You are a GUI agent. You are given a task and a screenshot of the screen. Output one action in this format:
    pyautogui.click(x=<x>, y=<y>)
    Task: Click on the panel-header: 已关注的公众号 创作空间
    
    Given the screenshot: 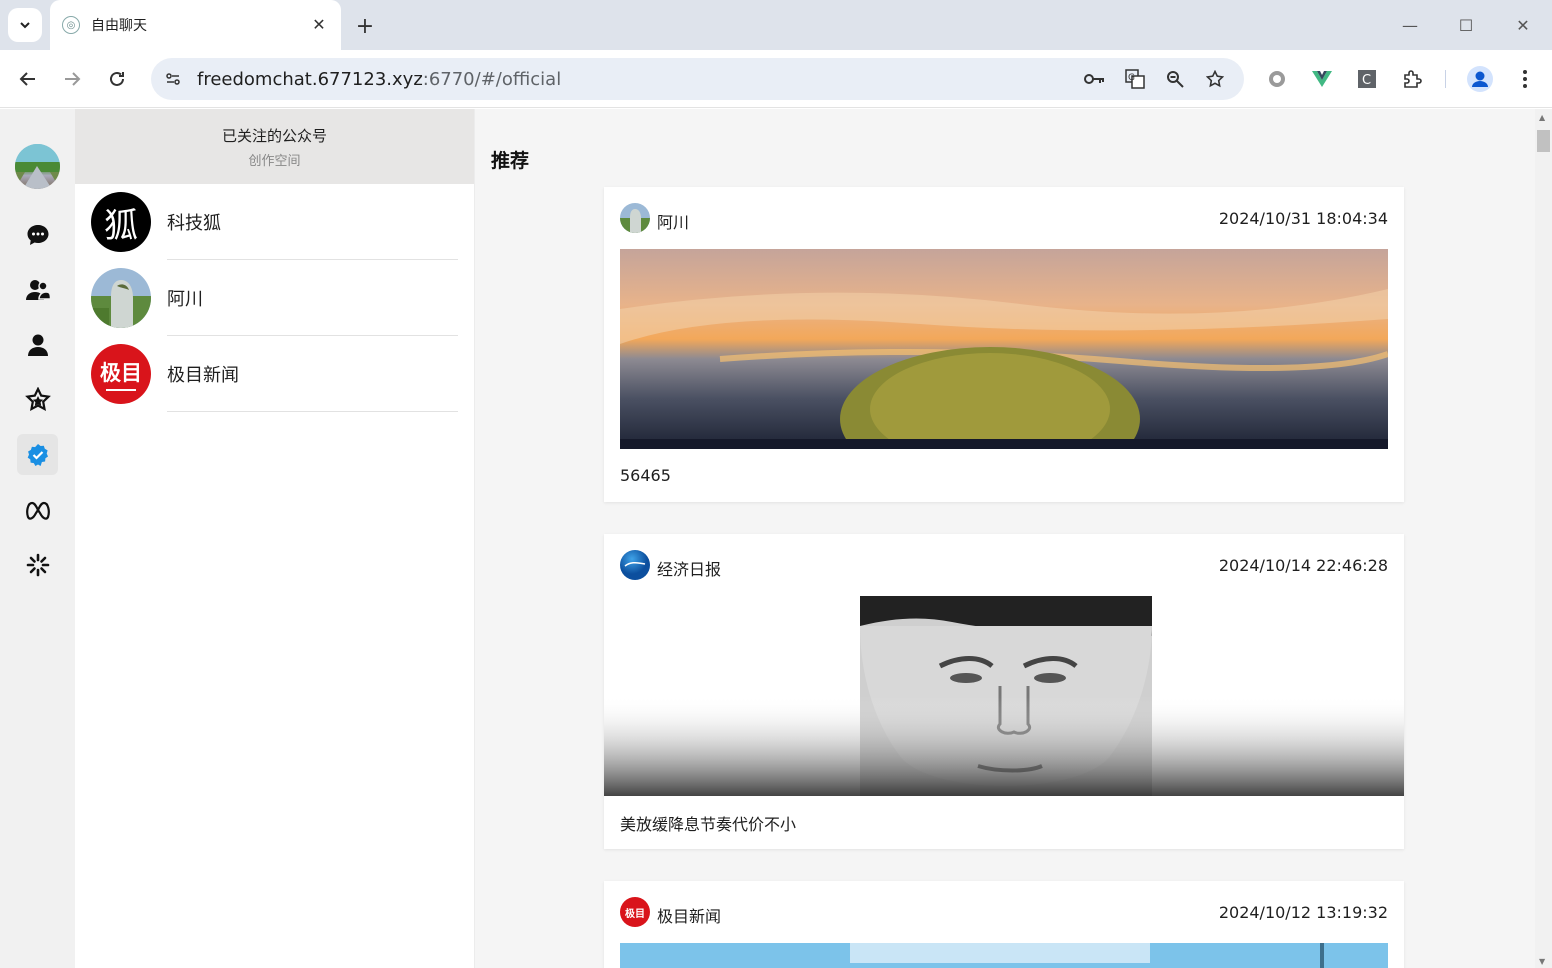 What is the action you would take?
    pyautogui.click(x=274, y=146)
    